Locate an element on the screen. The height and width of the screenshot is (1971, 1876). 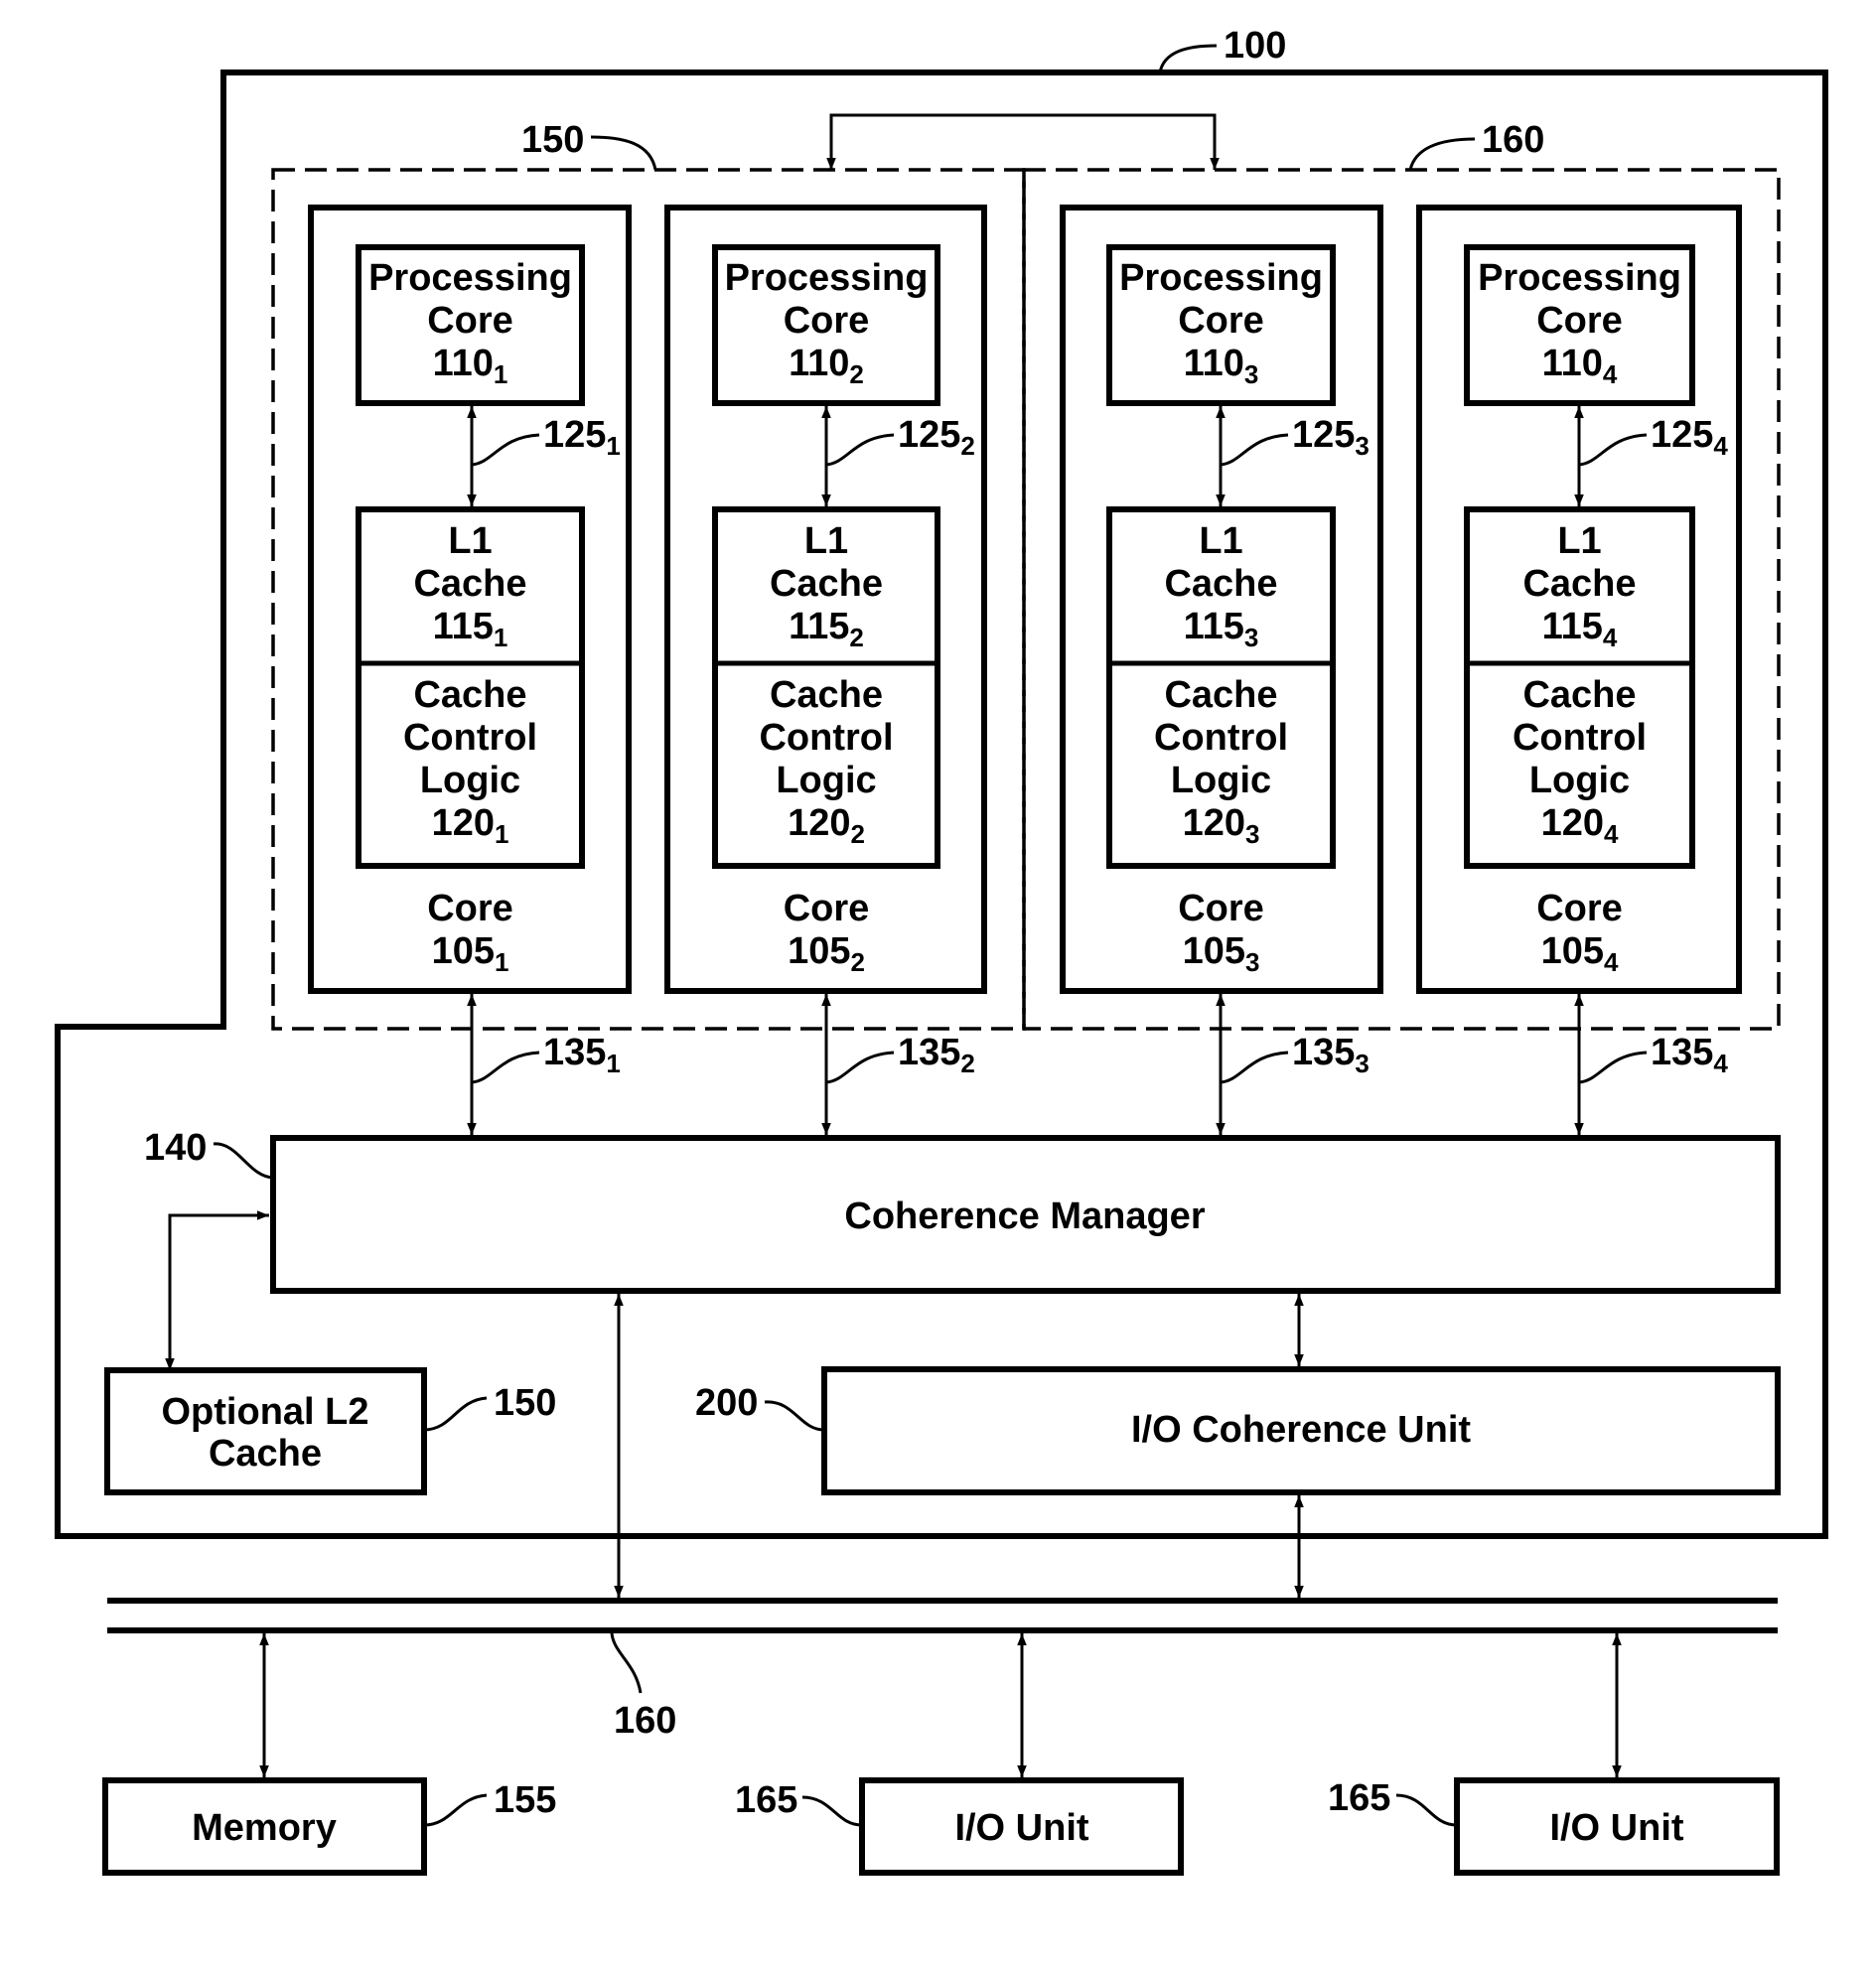
cluster-left-ref-leader is located at coordinates (624, 153).